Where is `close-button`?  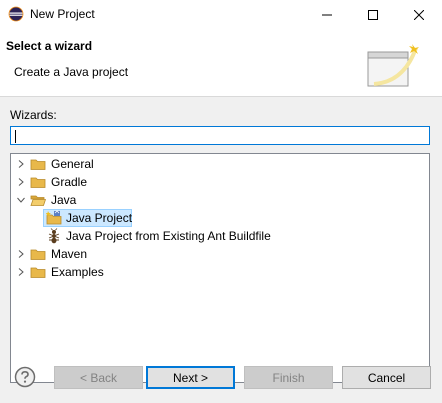
close-button is located at coordinates (419, 15).